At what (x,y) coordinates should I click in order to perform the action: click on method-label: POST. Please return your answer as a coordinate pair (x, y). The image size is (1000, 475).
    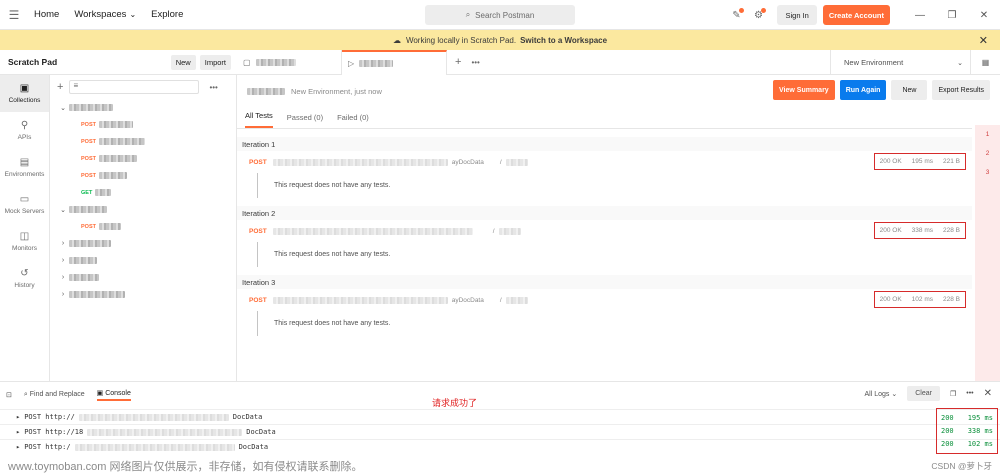
    Looking at the image, I should click on (88, 175).